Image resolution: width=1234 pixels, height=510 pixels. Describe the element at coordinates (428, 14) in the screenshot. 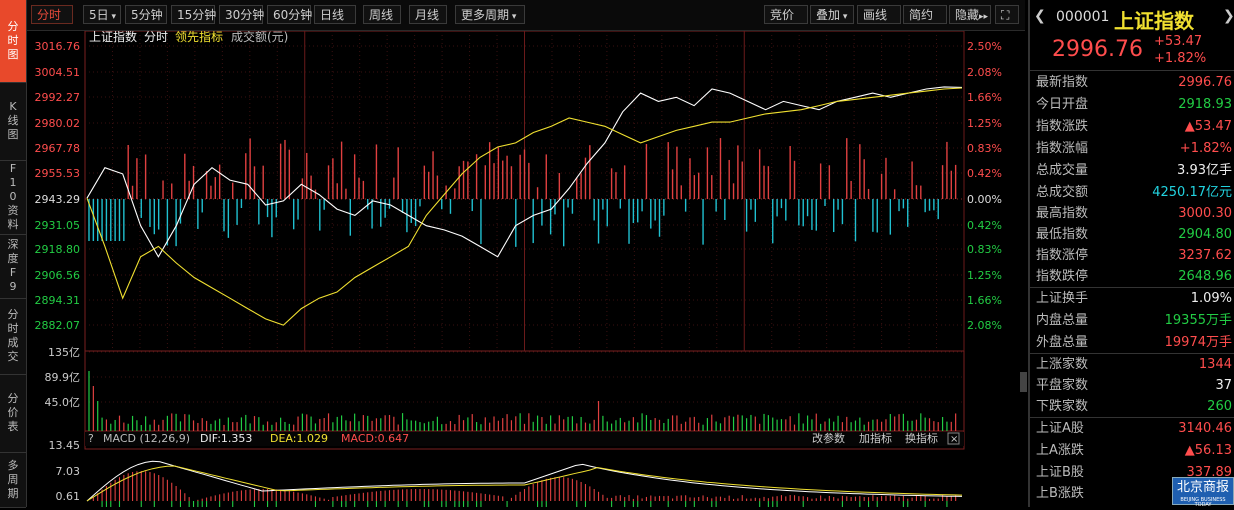

I see `period-button-8: 月线` at that location.